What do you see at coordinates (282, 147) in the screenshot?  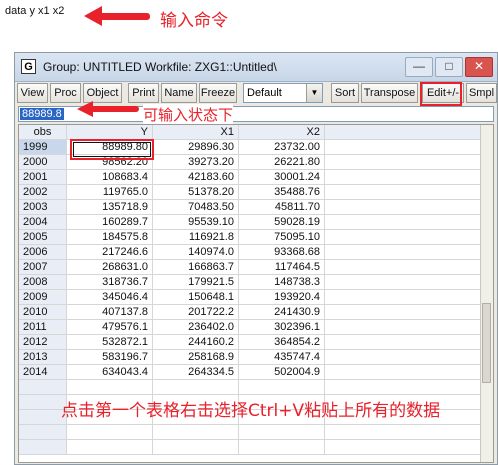 I see `cell-x2: 23732.00` at bounding box center [282, 147].